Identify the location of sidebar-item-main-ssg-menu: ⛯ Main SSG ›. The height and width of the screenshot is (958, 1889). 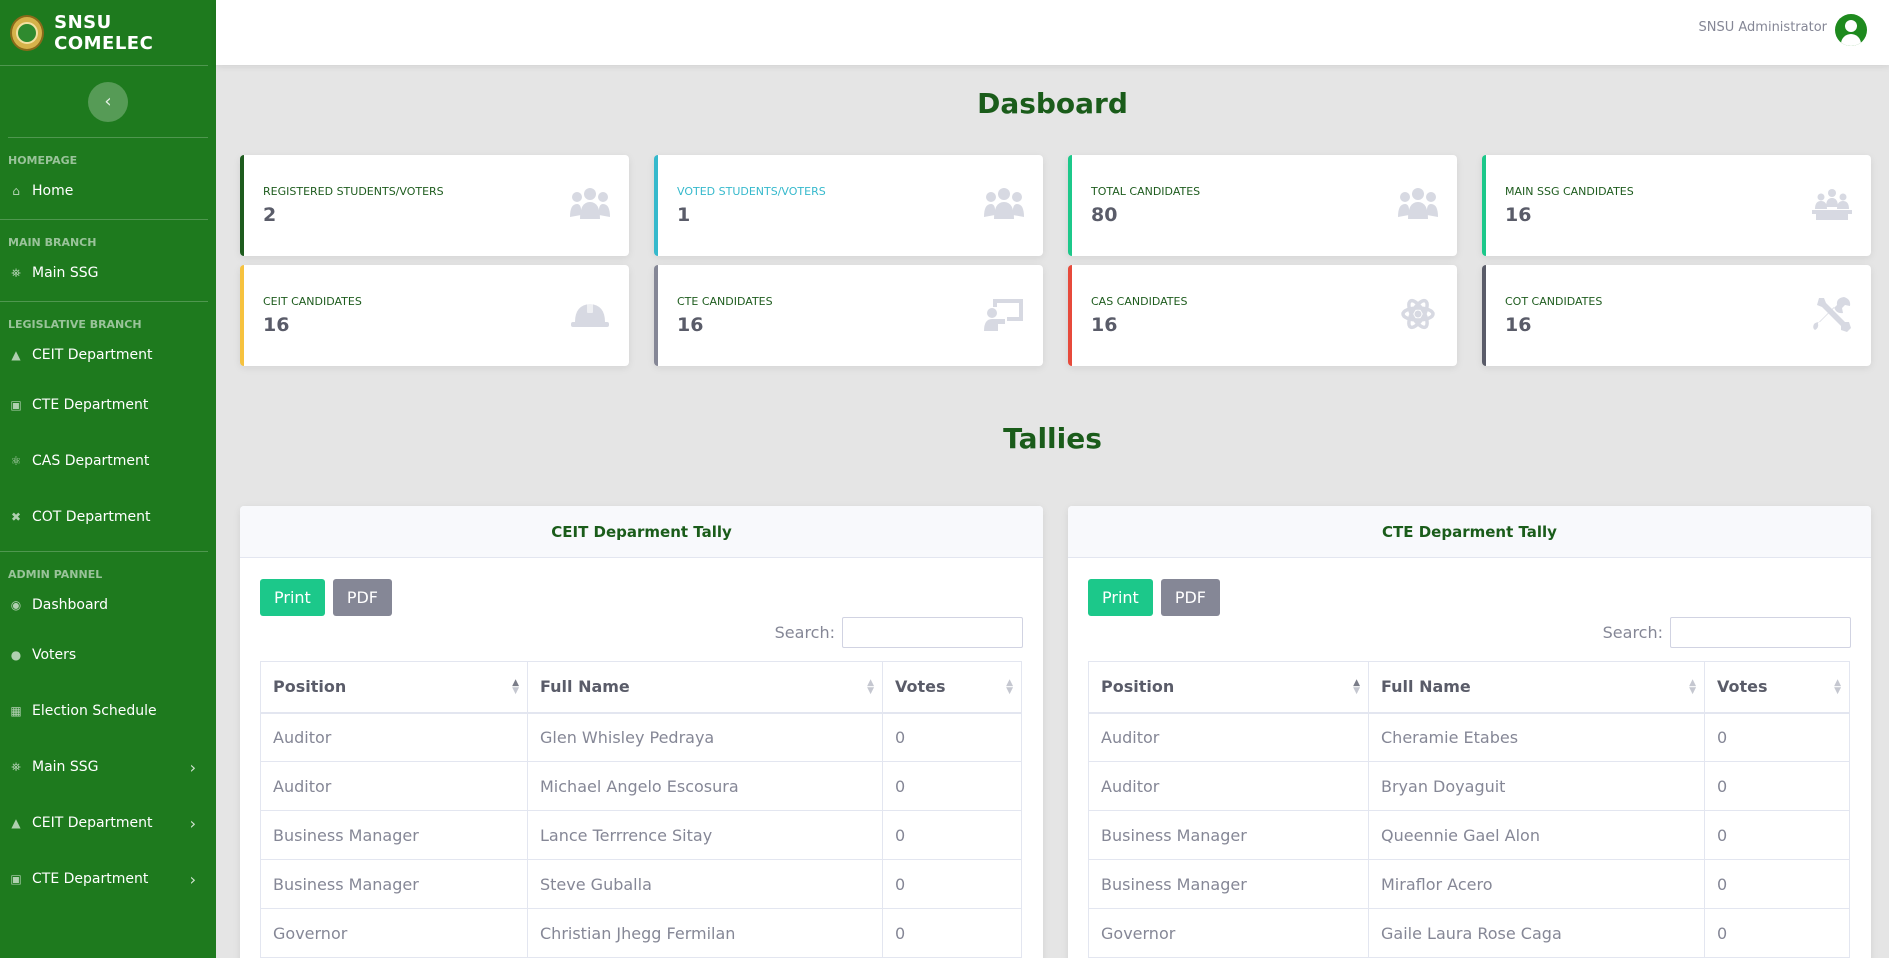
(108, 767).